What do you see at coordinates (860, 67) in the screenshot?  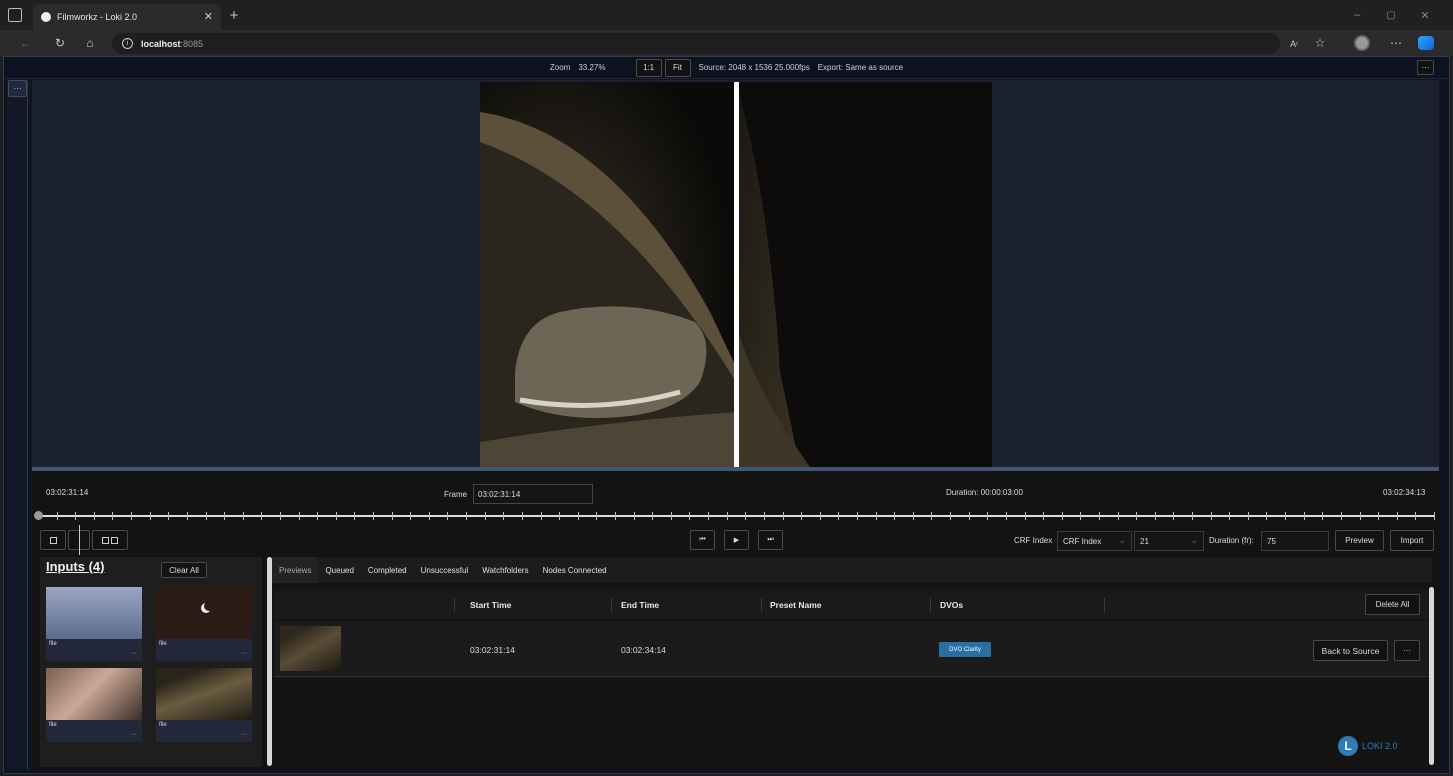 I see `export-info: Export: Same as source` at bounding box center [860, 67].